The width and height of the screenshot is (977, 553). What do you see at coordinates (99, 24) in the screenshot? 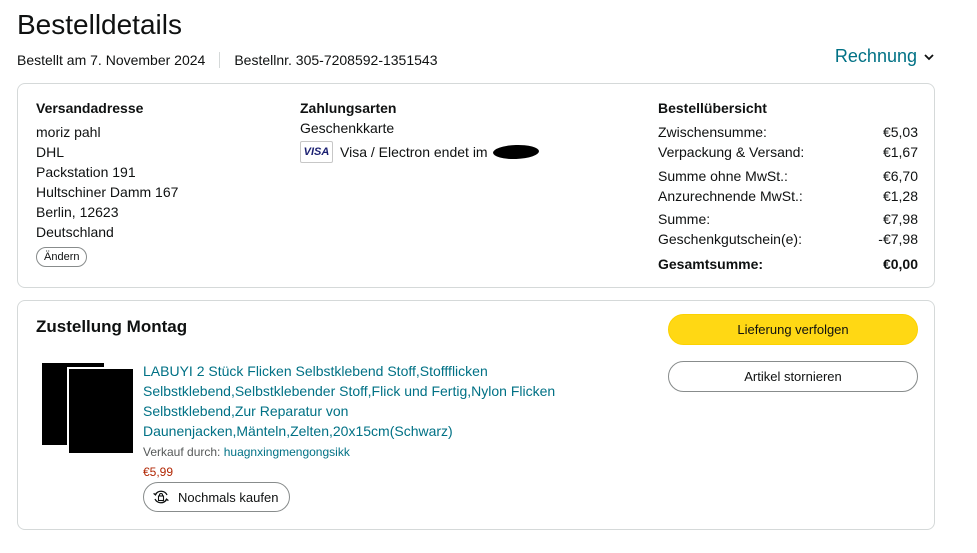
I see `page-title: Bestelldetails` at bounding box center [99, 24].